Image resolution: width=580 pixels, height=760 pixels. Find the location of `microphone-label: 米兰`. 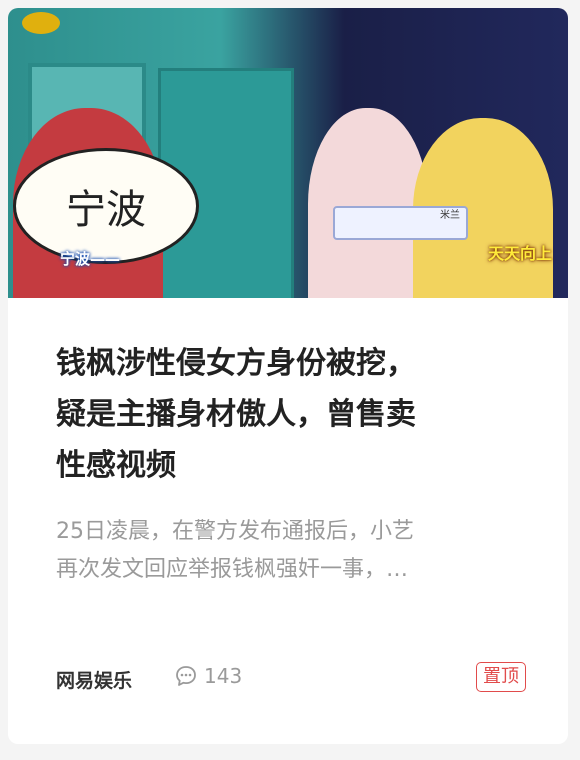

microphone-label: 米兰 is located at coordinates (400, 223).